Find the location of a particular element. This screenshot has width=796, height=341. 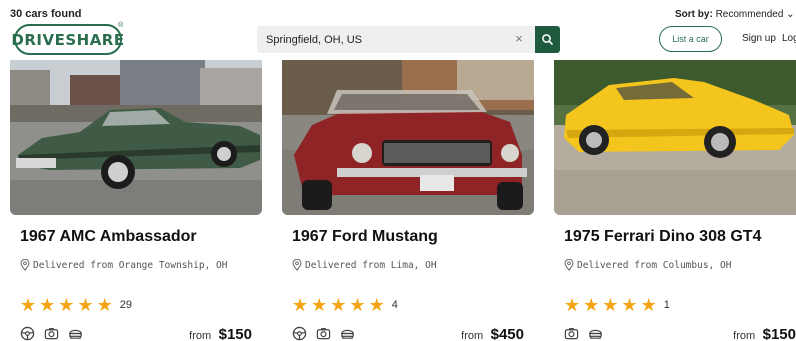

review-count: 29 is located at coordinates (125, 305).